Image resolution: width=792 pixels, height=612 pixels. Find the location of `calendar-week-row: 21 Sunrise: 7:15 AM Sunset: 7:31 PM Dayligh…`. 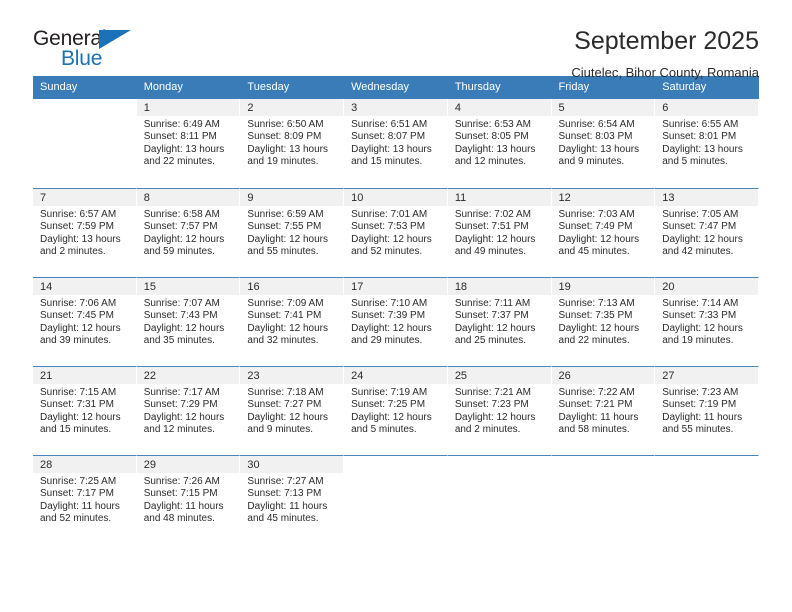

calendar-week-row: 21 Sunrise: 7:15 AM Sunset: 7:31 PM Dayligh… is located at coordinates (396, 410).